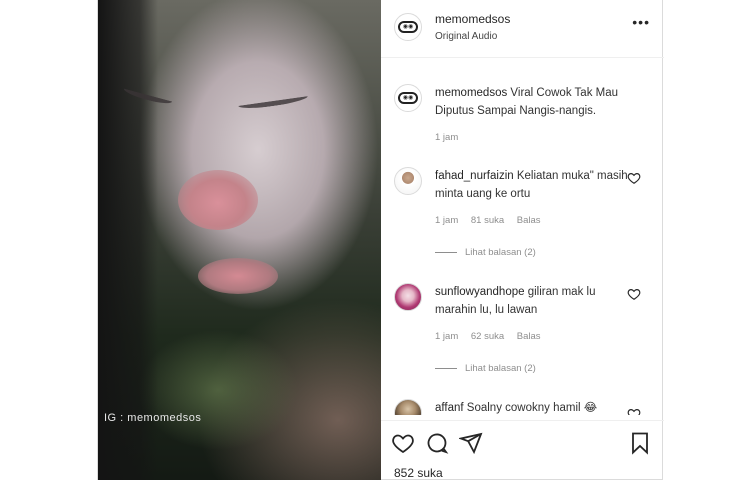 This screenshot has height=480, width=750. What do you see at coordinates (437, 443) in the screenshot?
I see `comment-icon` at bounding box center [437, 443].